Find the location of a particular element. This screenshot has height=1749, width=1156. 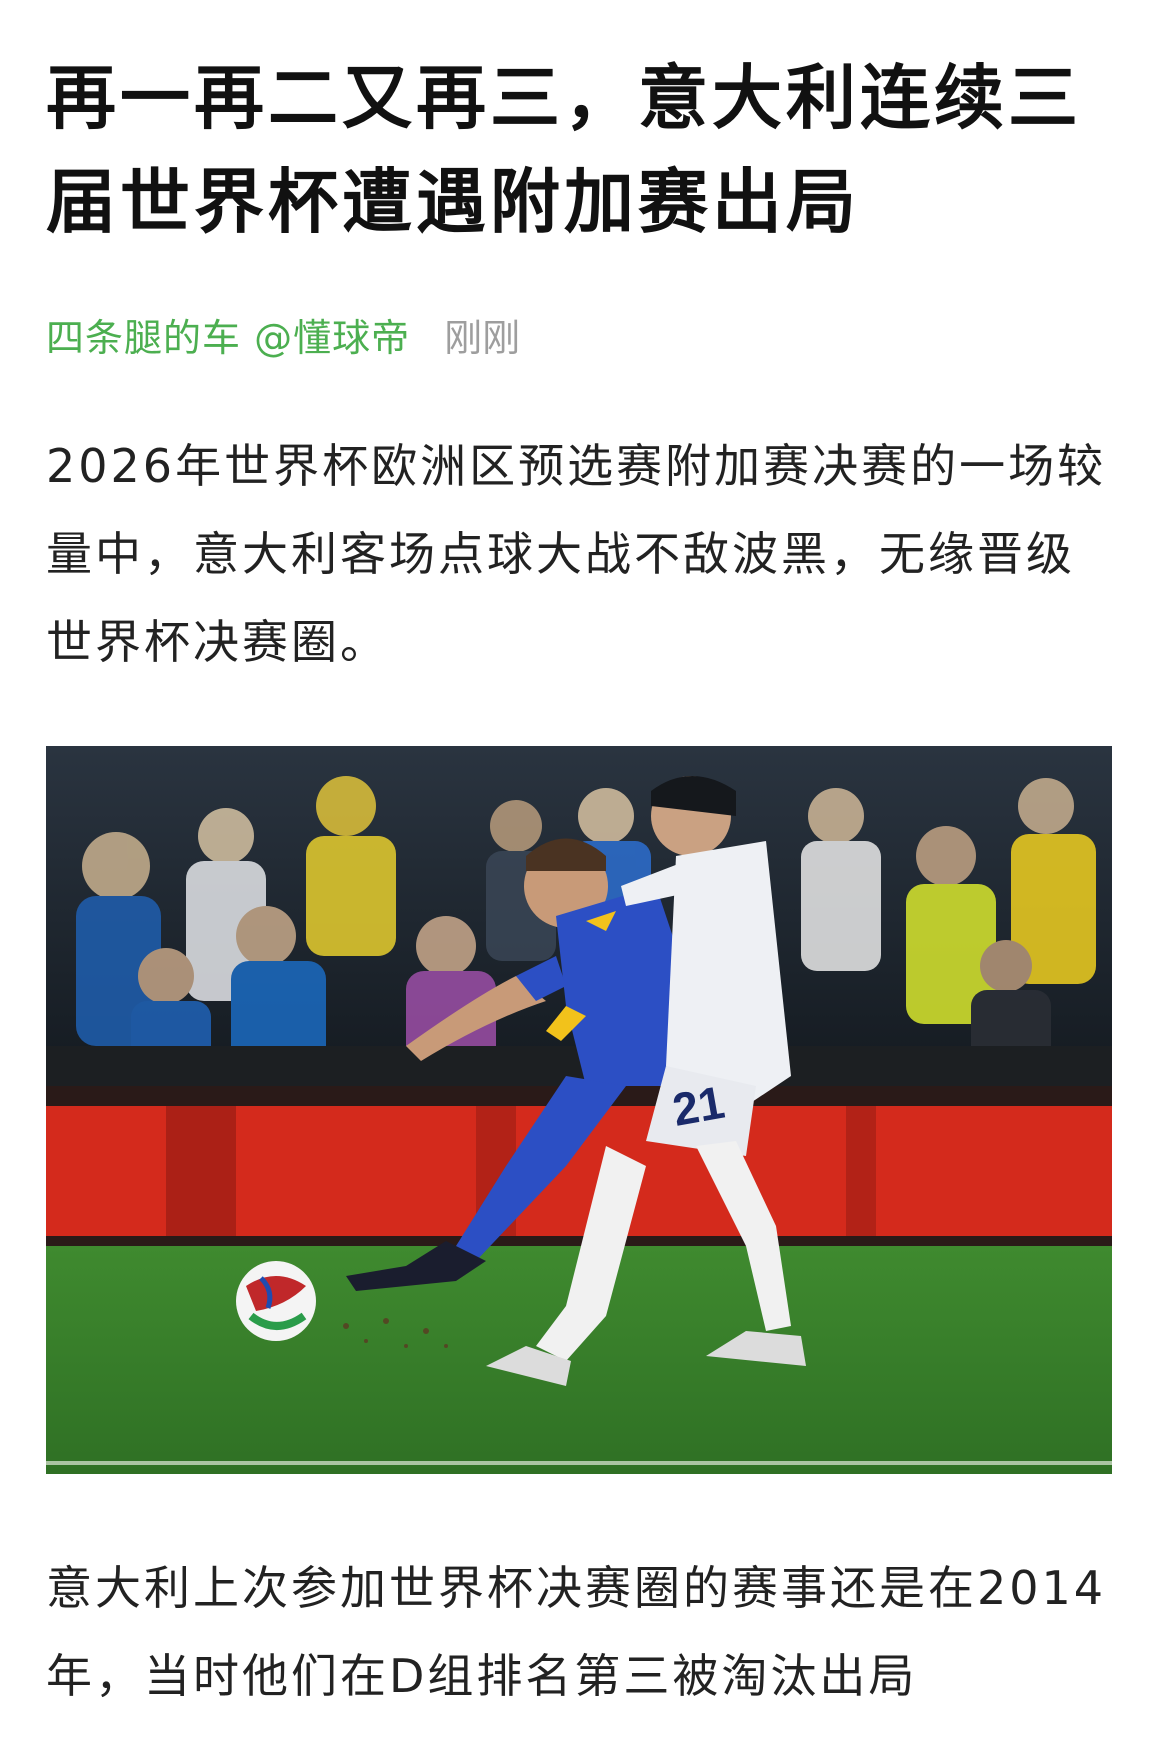

article-meta: 四条腿的车 @懂球帝 刚刚 is located at coordinates (579, 334).